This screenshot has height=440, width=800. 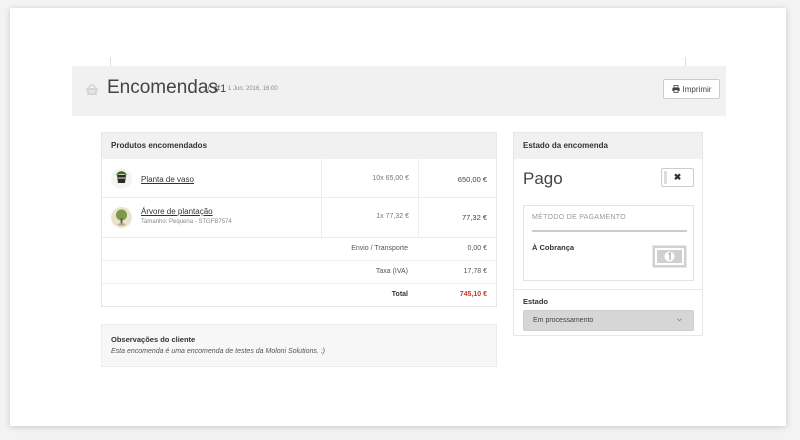 I want to click on payment-status-toggle: ✖, so click(x=677, y=177).